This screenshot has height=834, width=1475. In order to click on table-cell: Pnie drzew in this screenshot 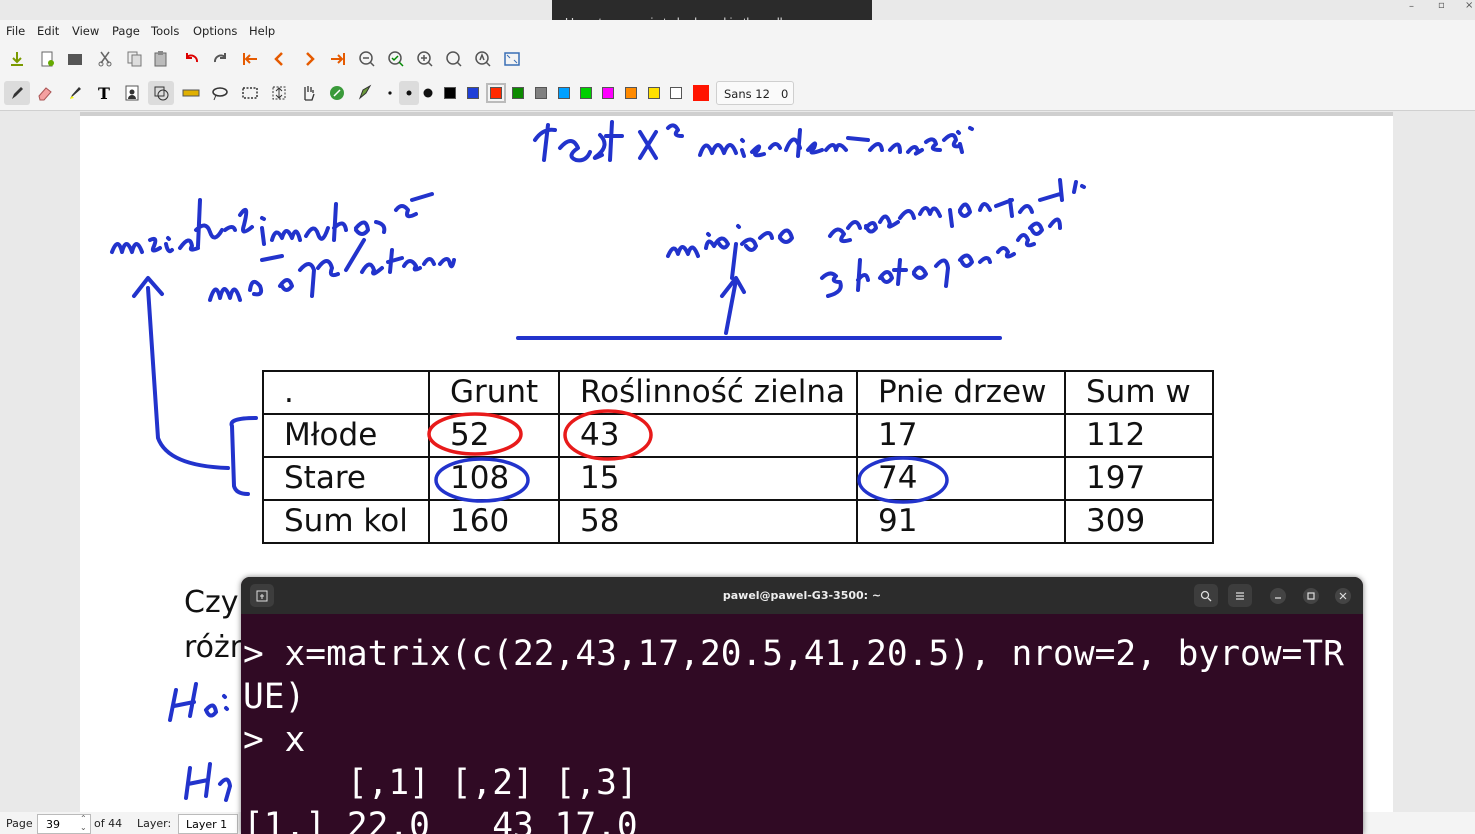, I will do `click(961, 392)`.